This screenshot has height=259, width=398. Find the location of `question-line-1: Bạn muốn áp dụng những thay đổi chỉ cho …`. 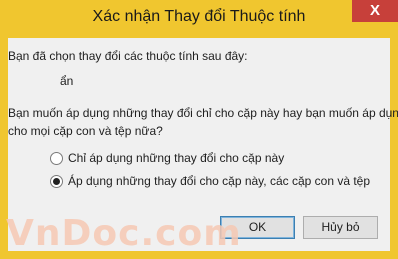

question-line-1: Bạn muốn áp dụng những thay đổi chỉ cho … is located at coordinates (203, 113).